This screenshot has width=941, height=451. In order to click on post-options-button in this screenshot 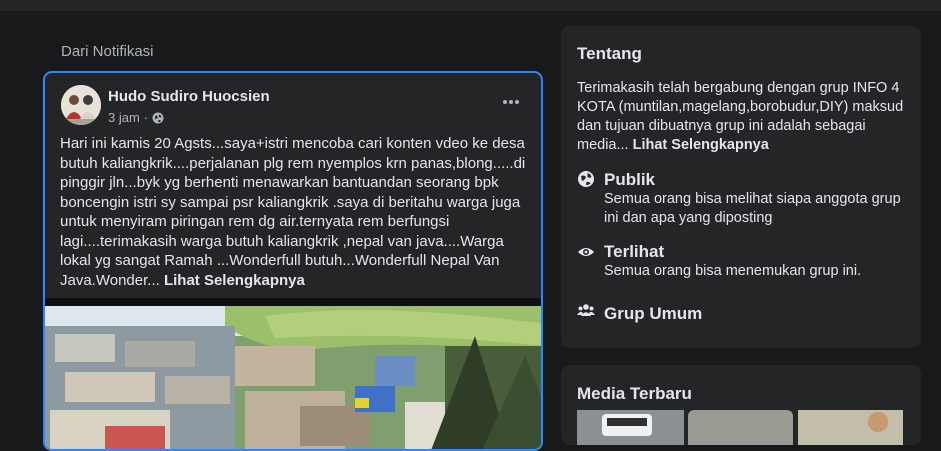, I will do `click(511, 102)`.